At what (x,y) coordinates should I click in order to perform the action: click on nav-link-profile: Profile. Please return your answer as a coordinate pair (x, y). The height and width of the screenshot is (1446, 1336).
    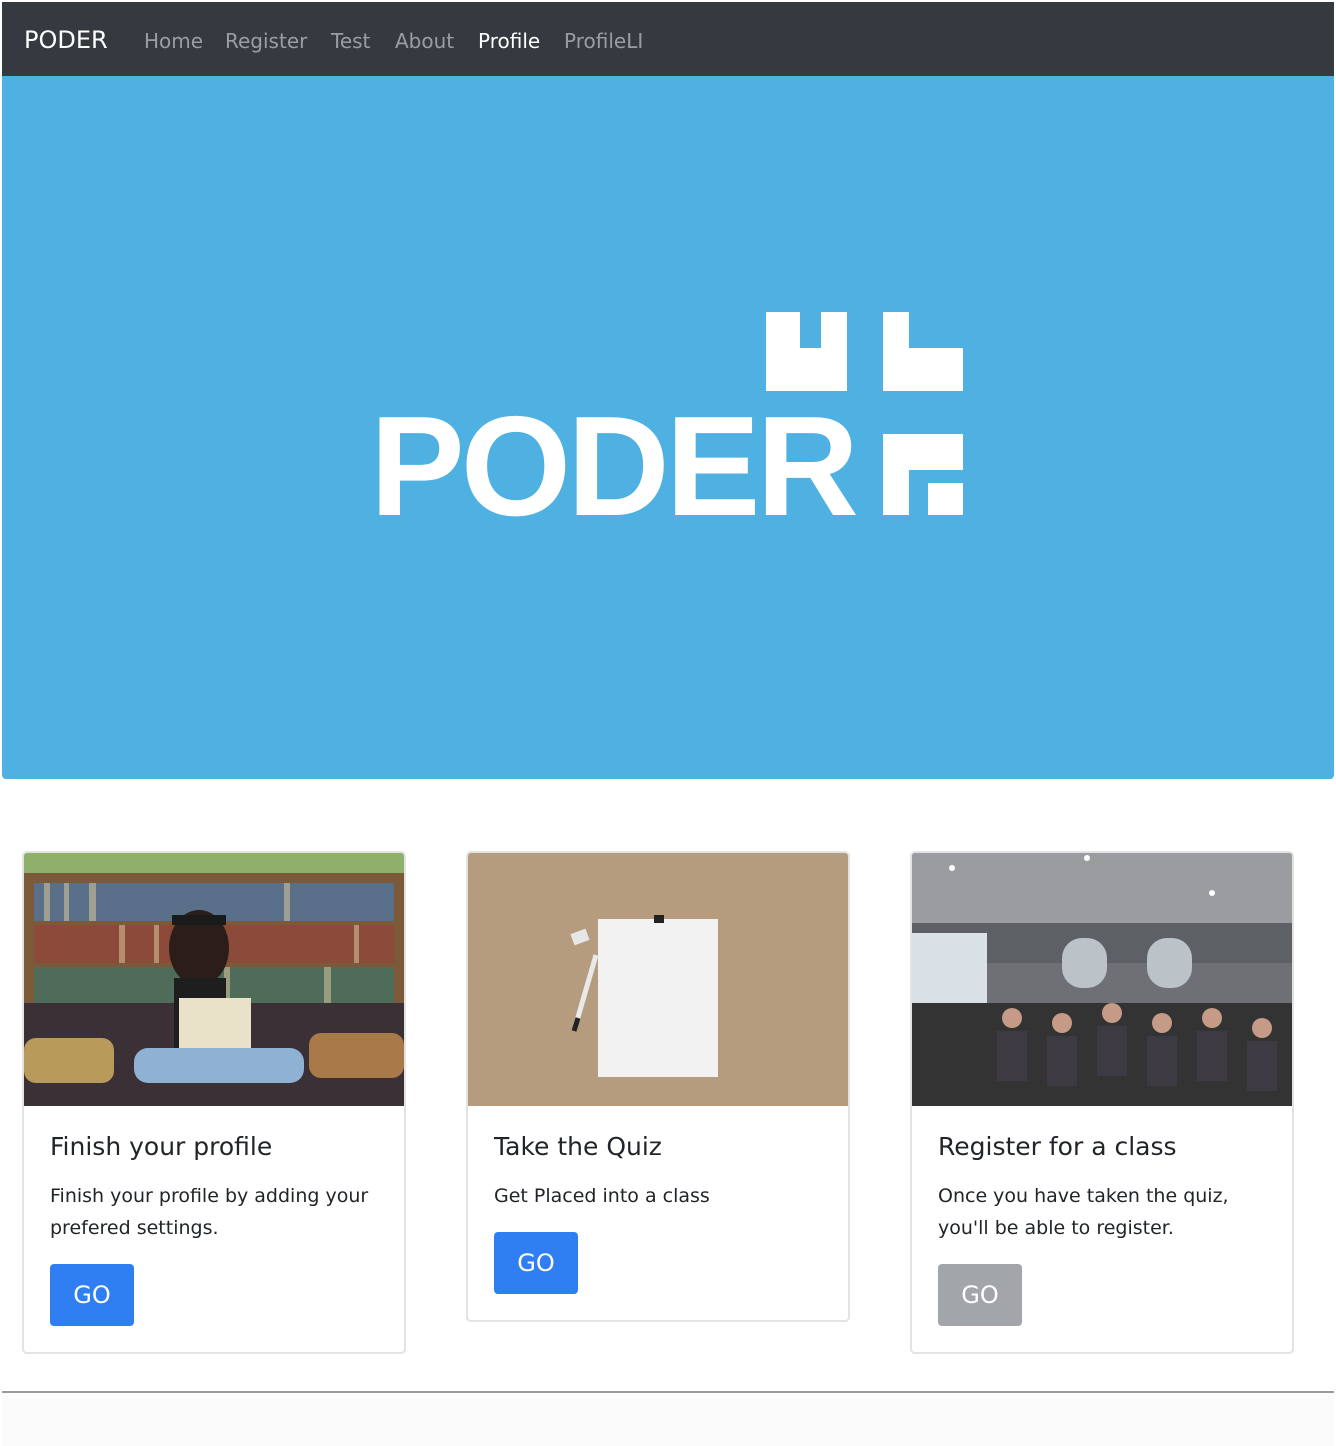
    Looking at the image, I should click on (509, 41).